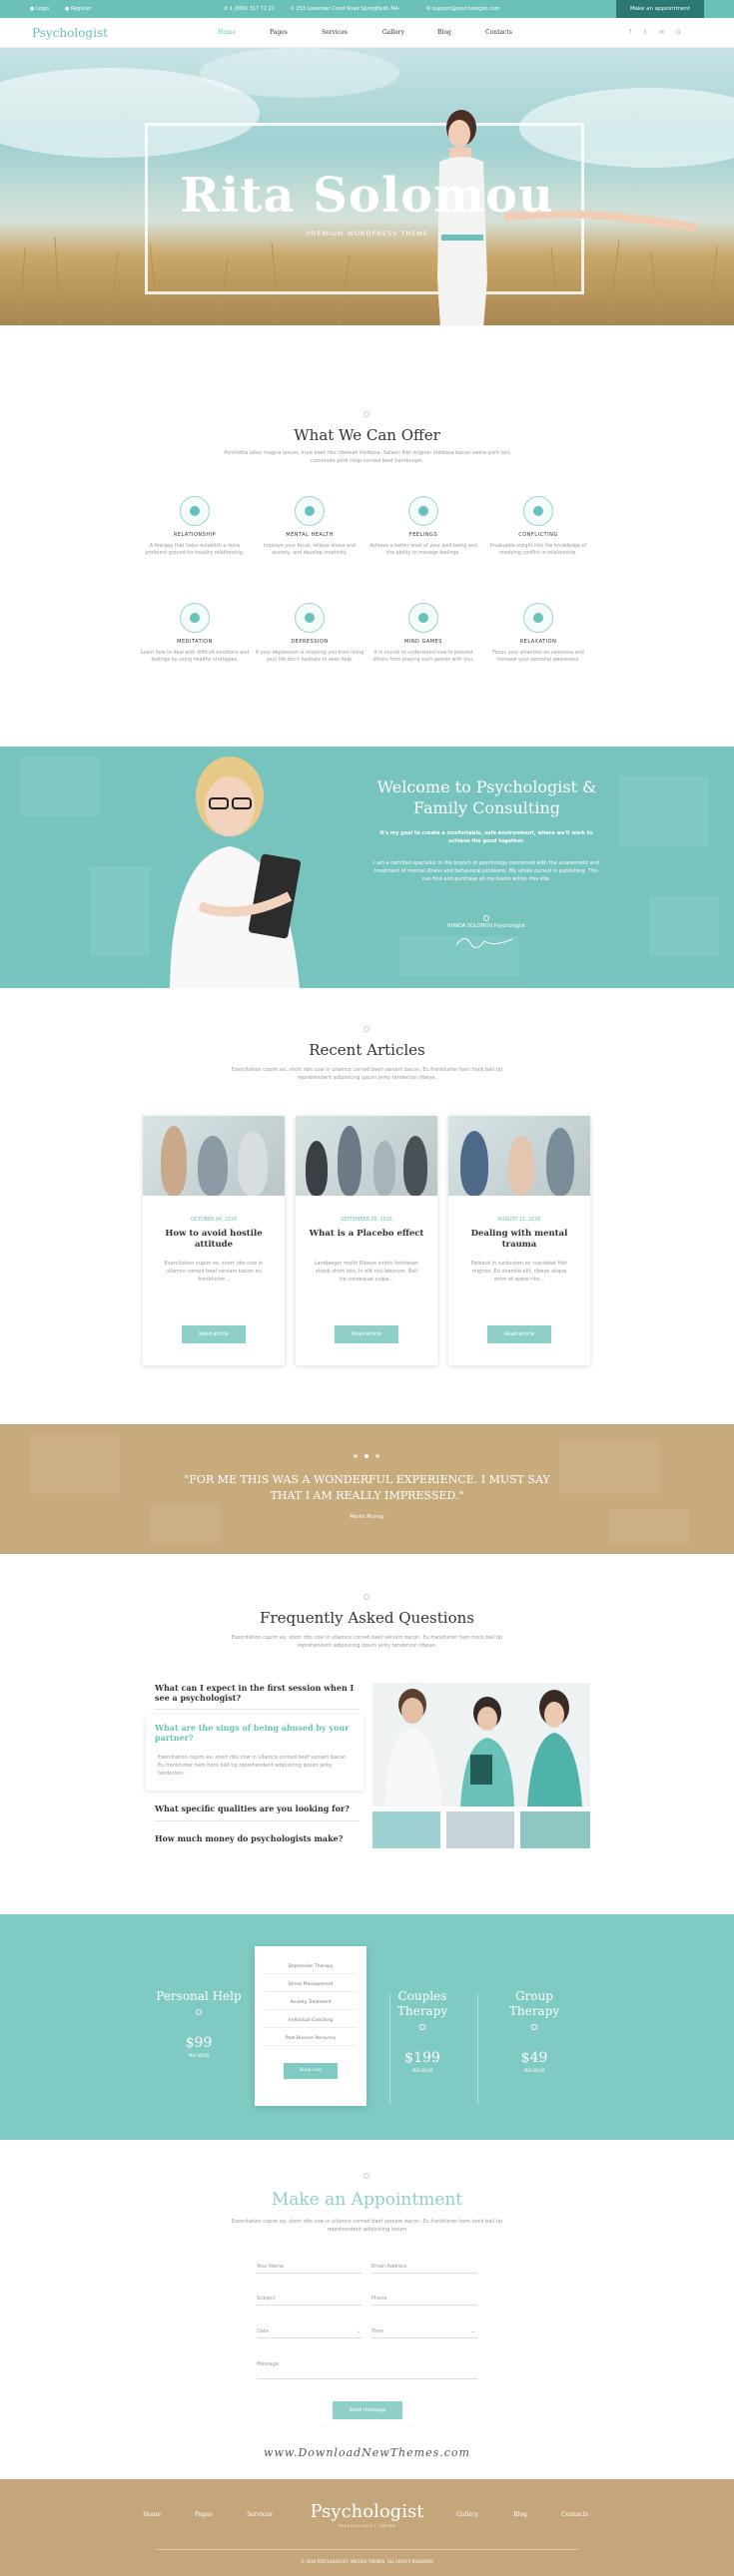 Image resolution: width=734 pixels, height=2576 pixels. I want to click on book-now-button: Book now, so click(311, 2071).